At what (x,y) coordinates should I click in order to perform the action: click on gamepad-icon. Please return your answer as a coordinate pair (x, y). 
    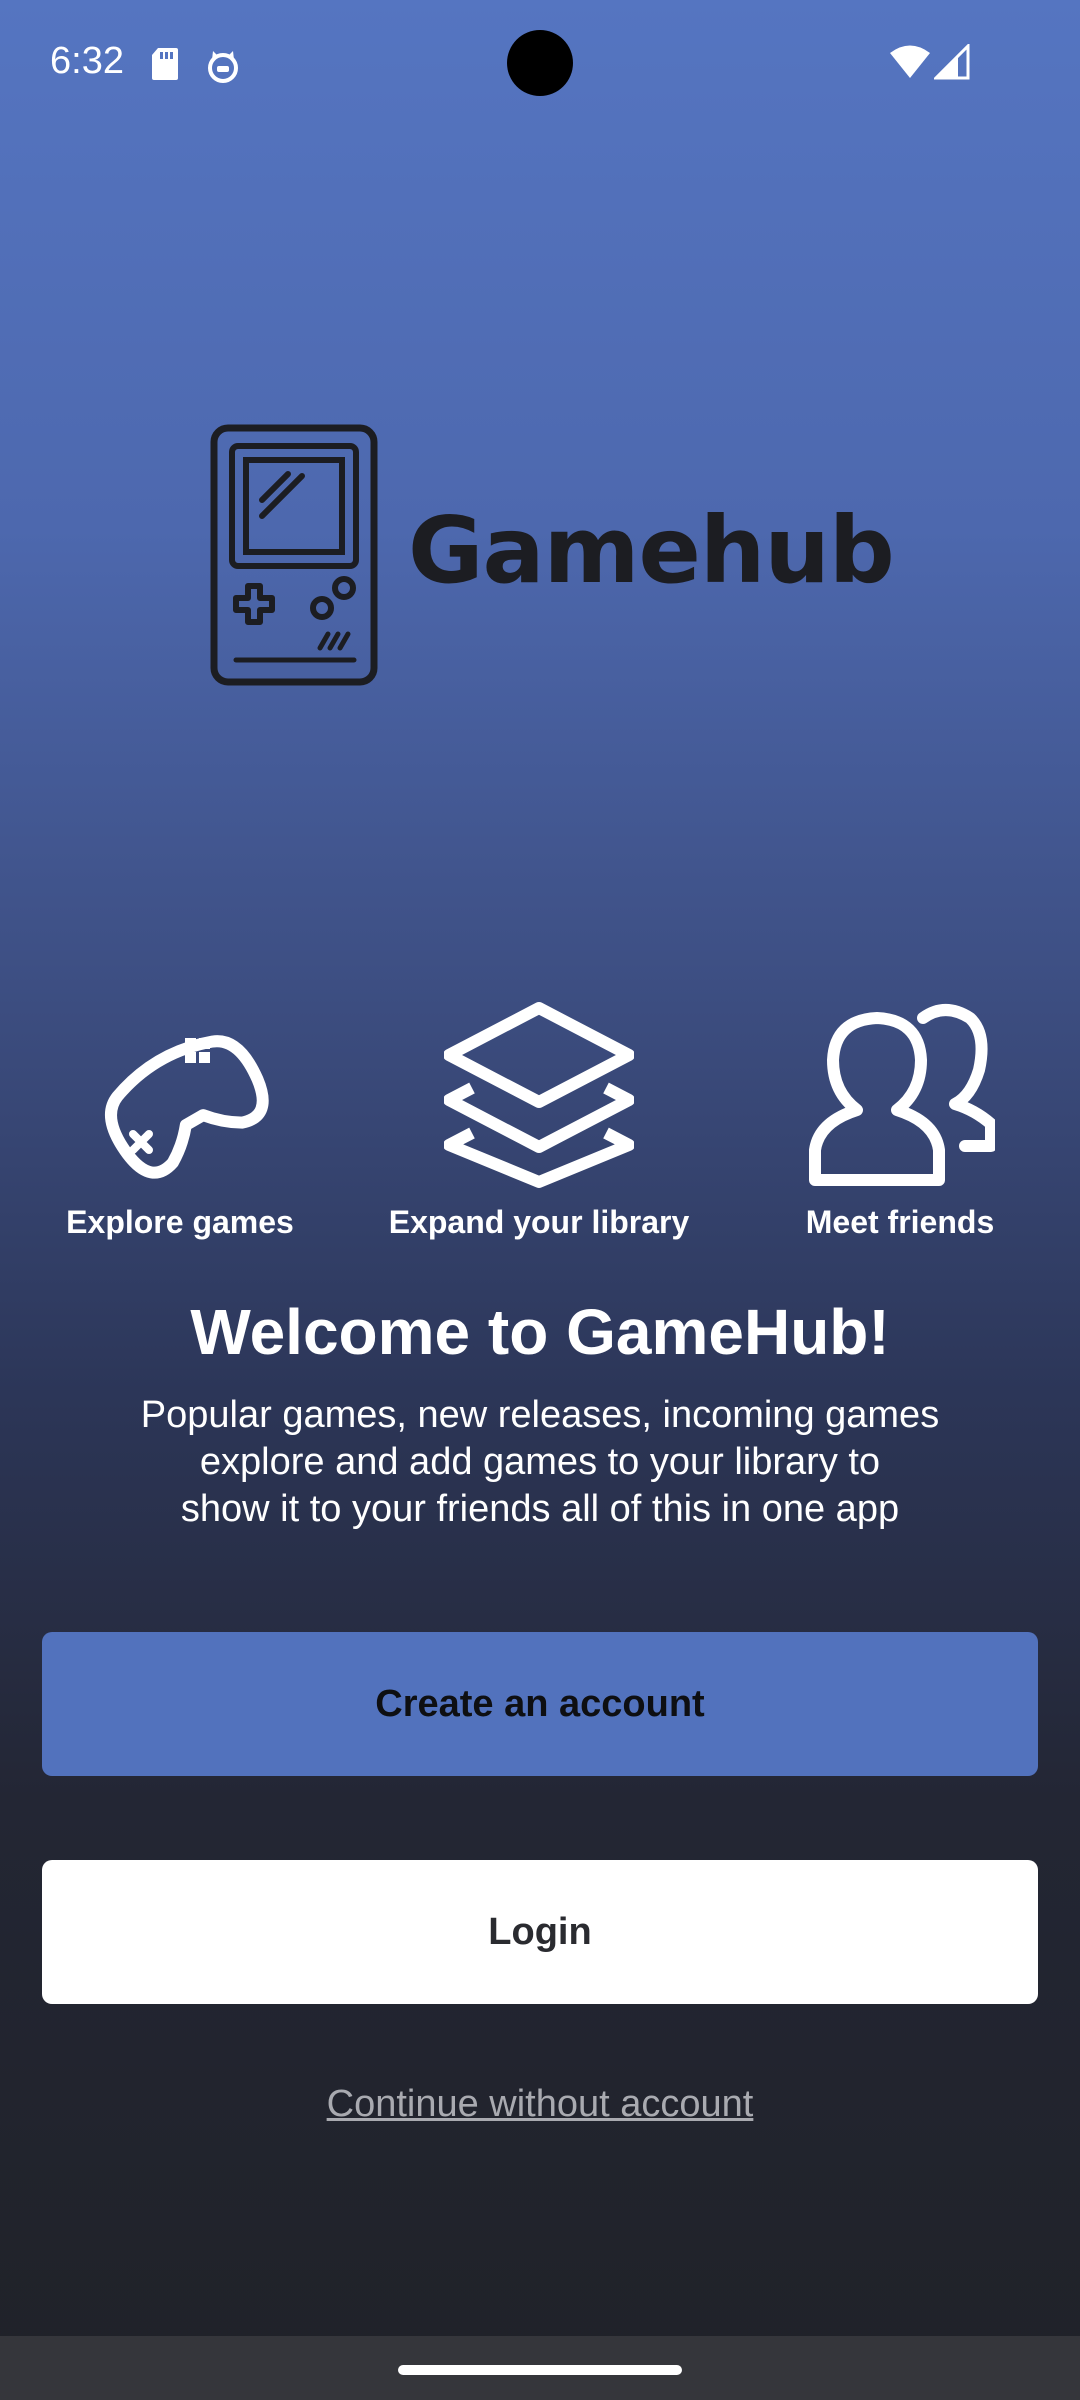
    Looking at the image, I should click on (187, 1107).